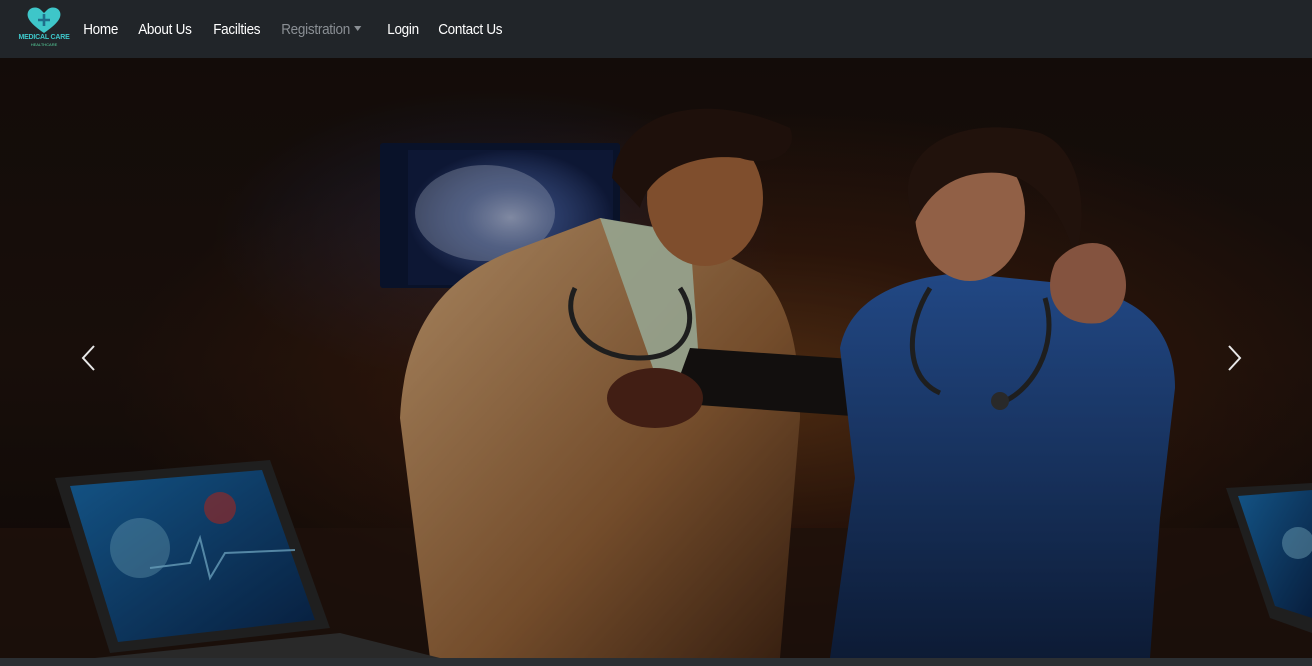 This screenshot has width=1312, height=666. Describe the element at coordinates (44, 20) in the screenshot. I see `heart-logo-icon` at that location.